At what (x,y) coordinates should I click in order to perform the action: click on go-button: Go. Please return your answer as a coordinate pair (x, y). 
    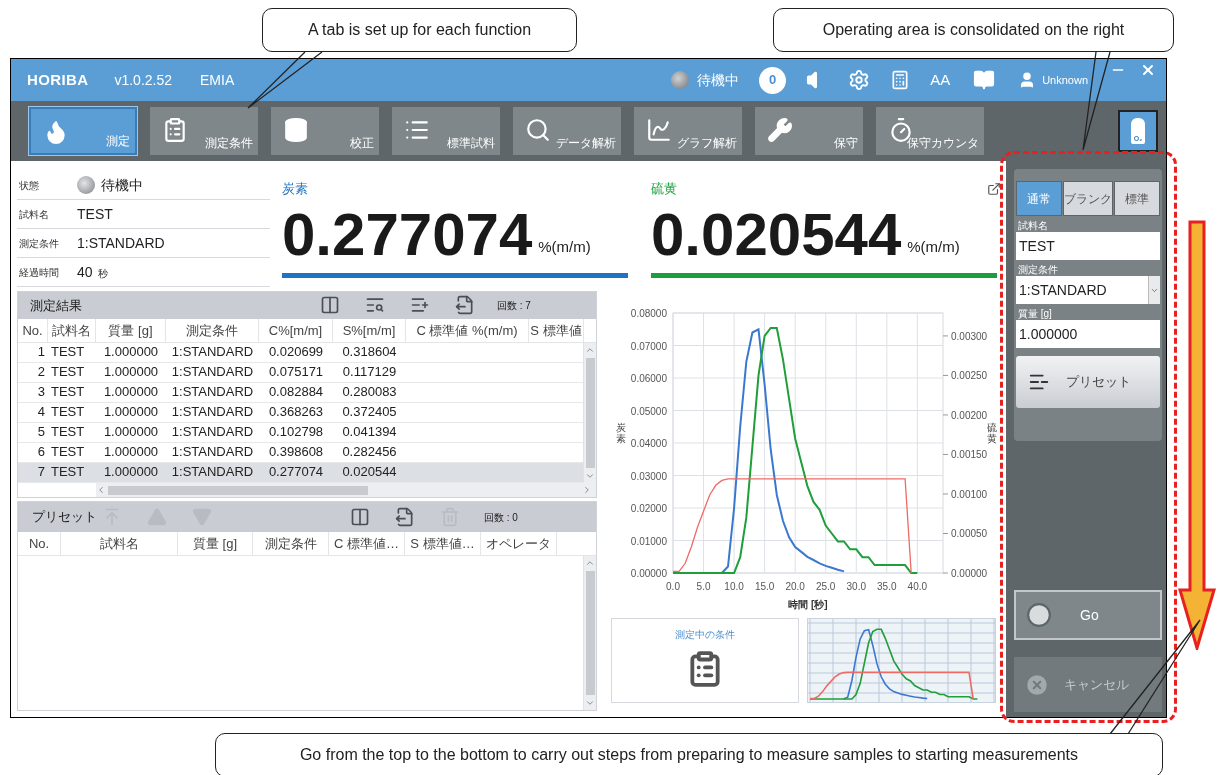
    Looking at the image, I should click on (1088, 615).